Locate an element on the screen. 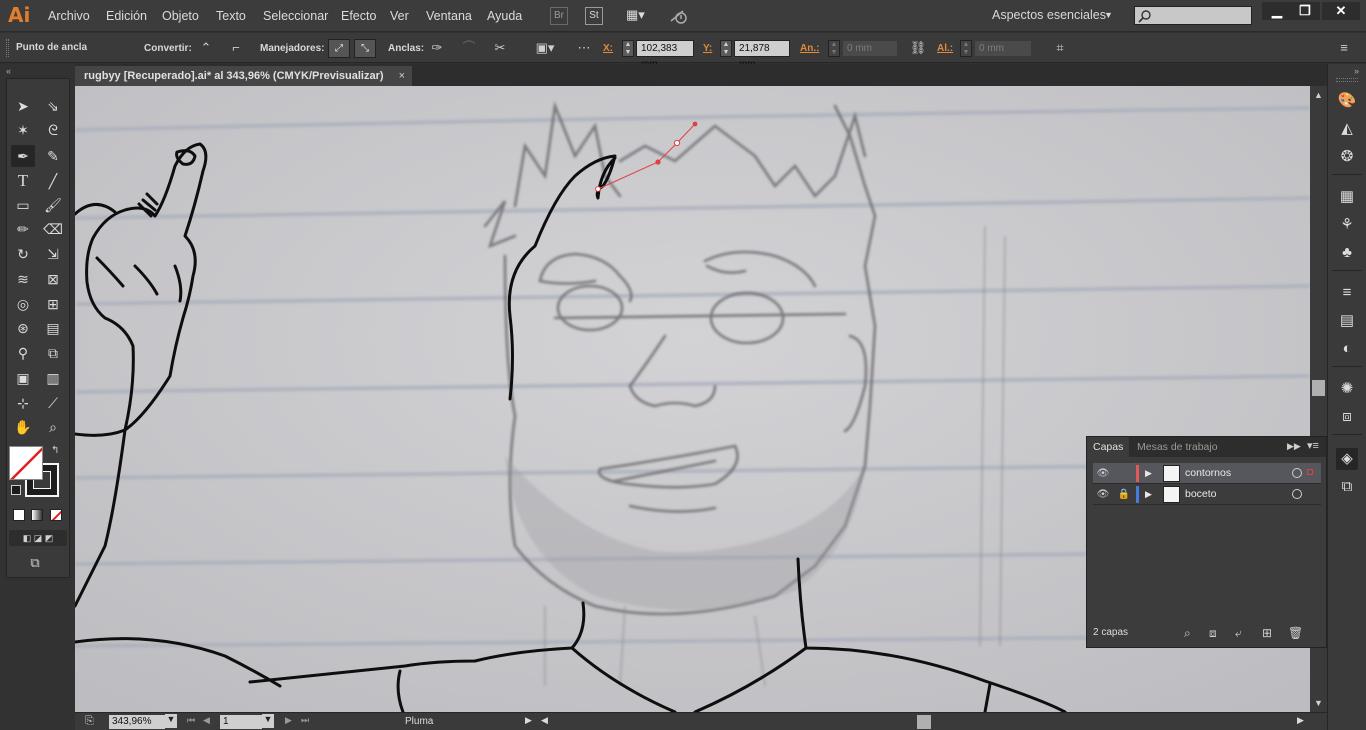  brushes-icon: ⚘ is located at coordinates (1347, 225).